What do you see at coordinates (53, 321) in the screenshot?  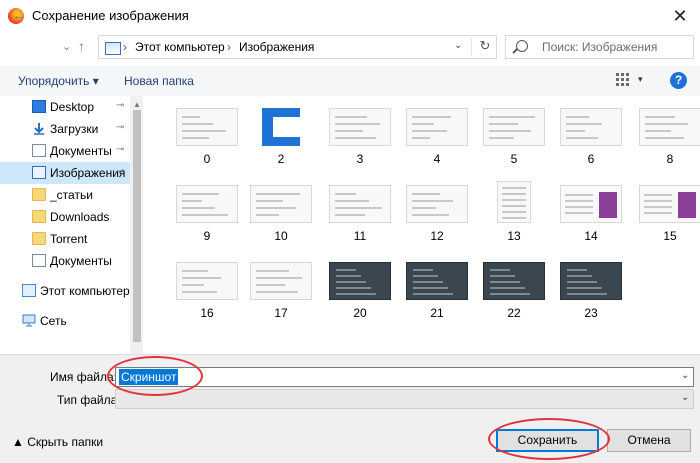 I see `sidebar-item-label: Сеть` at bounding box center [53, 321].